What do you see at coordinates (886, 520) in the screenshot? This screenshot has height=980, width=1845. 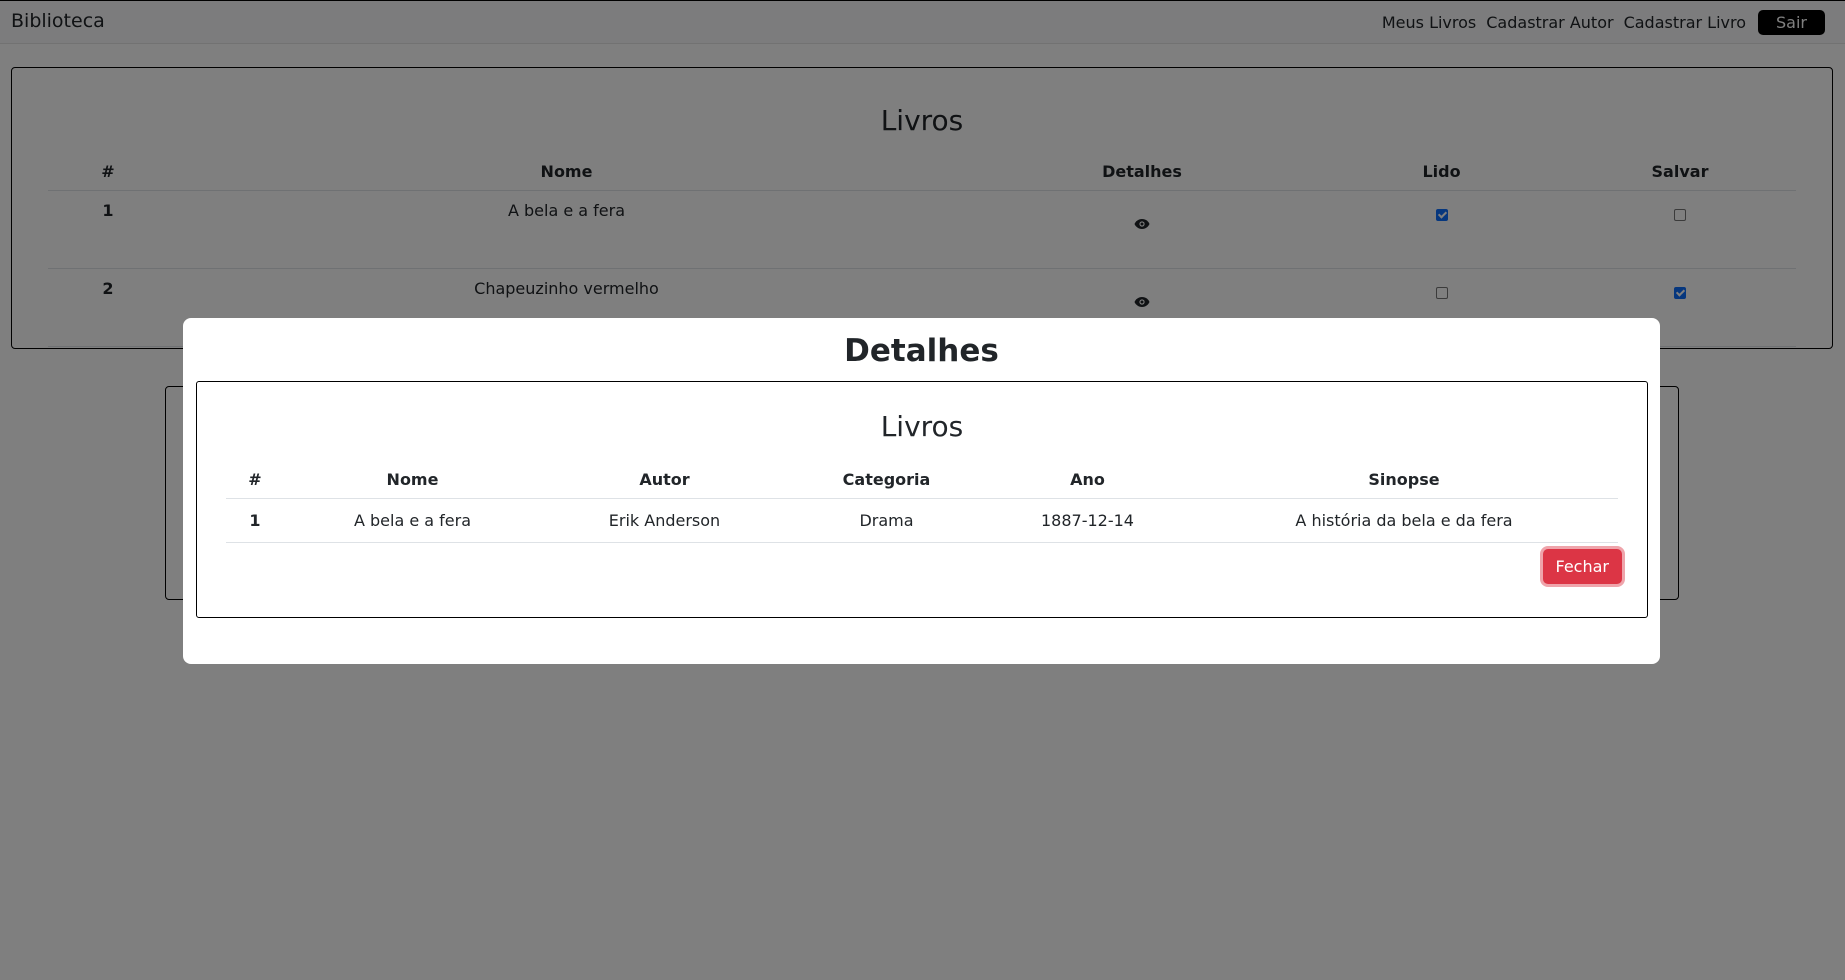 I see `book-category: Drama` at bounding box center [886, 520].